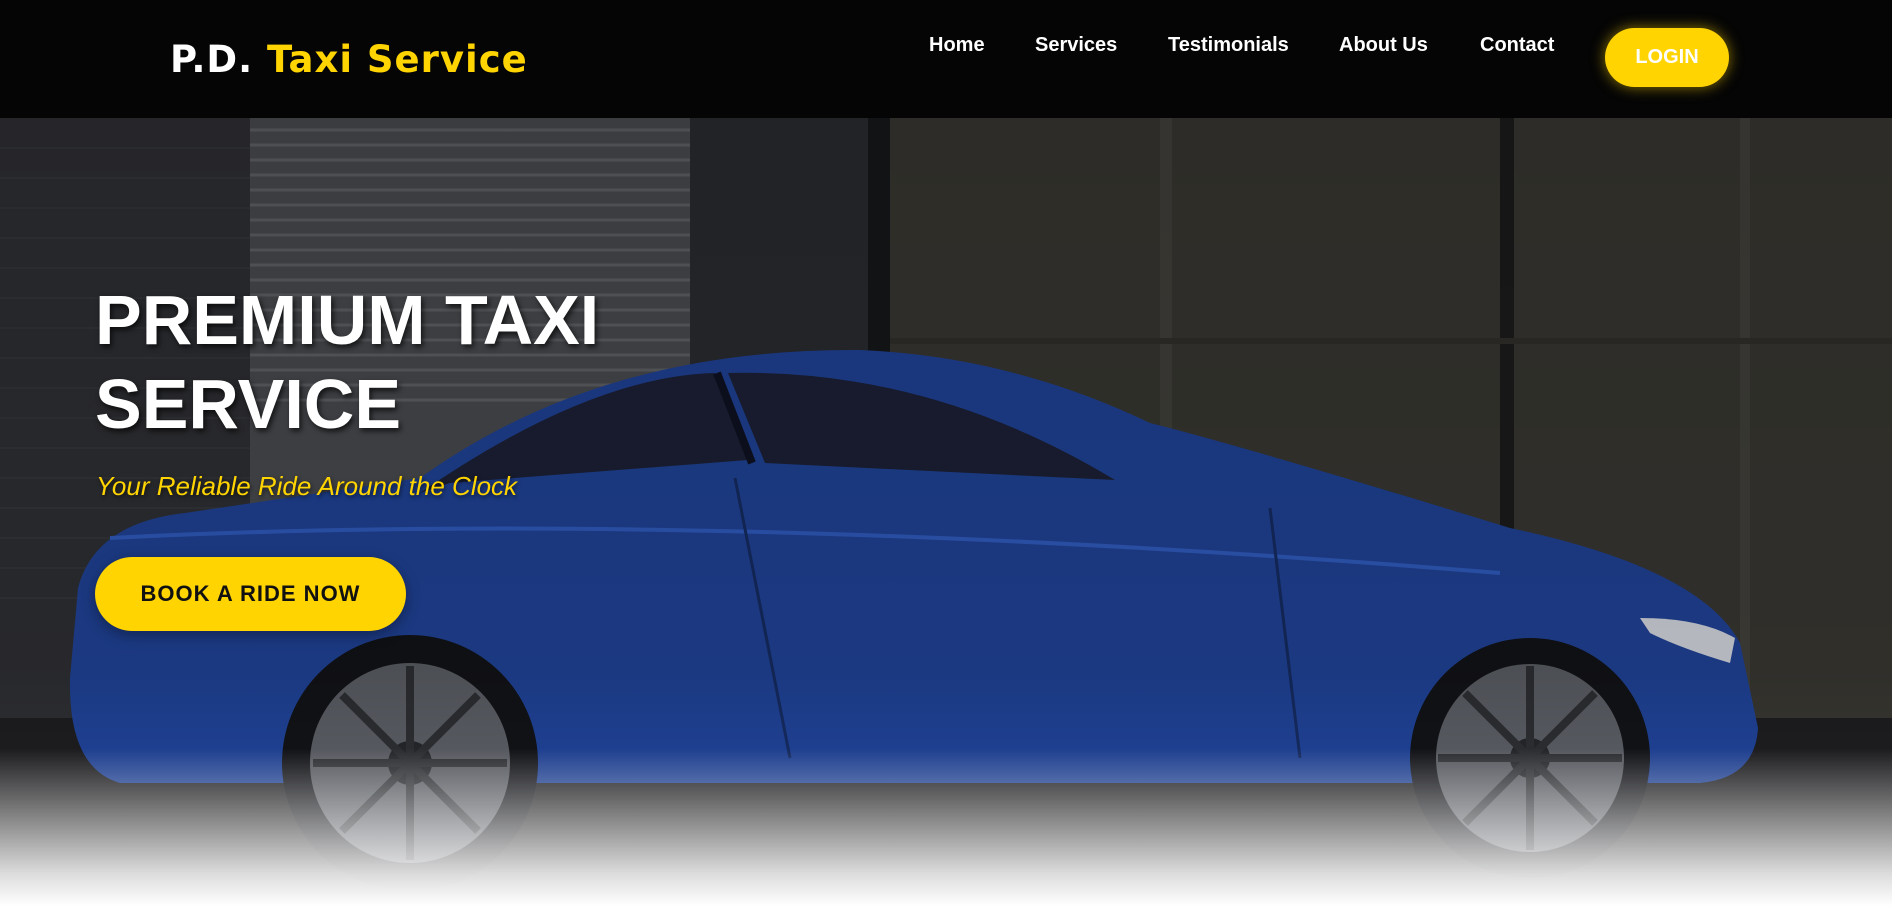  What do you see at coordinates (397, 59) in the screenshot?
I see `brand-name: Taxi Service` at bounding box center [397, 59].